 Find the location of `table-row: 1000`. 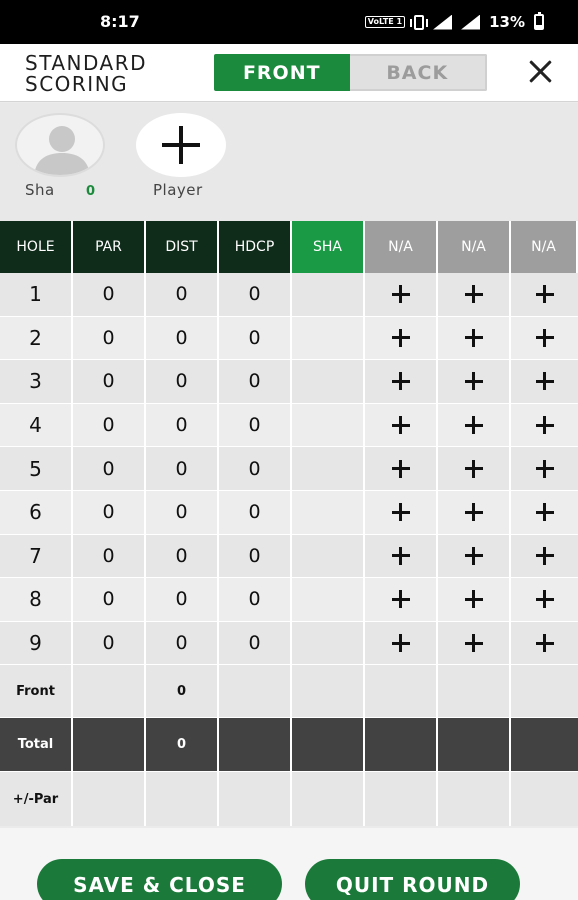

table-row: 1000 is located at coordinates (289, 295).